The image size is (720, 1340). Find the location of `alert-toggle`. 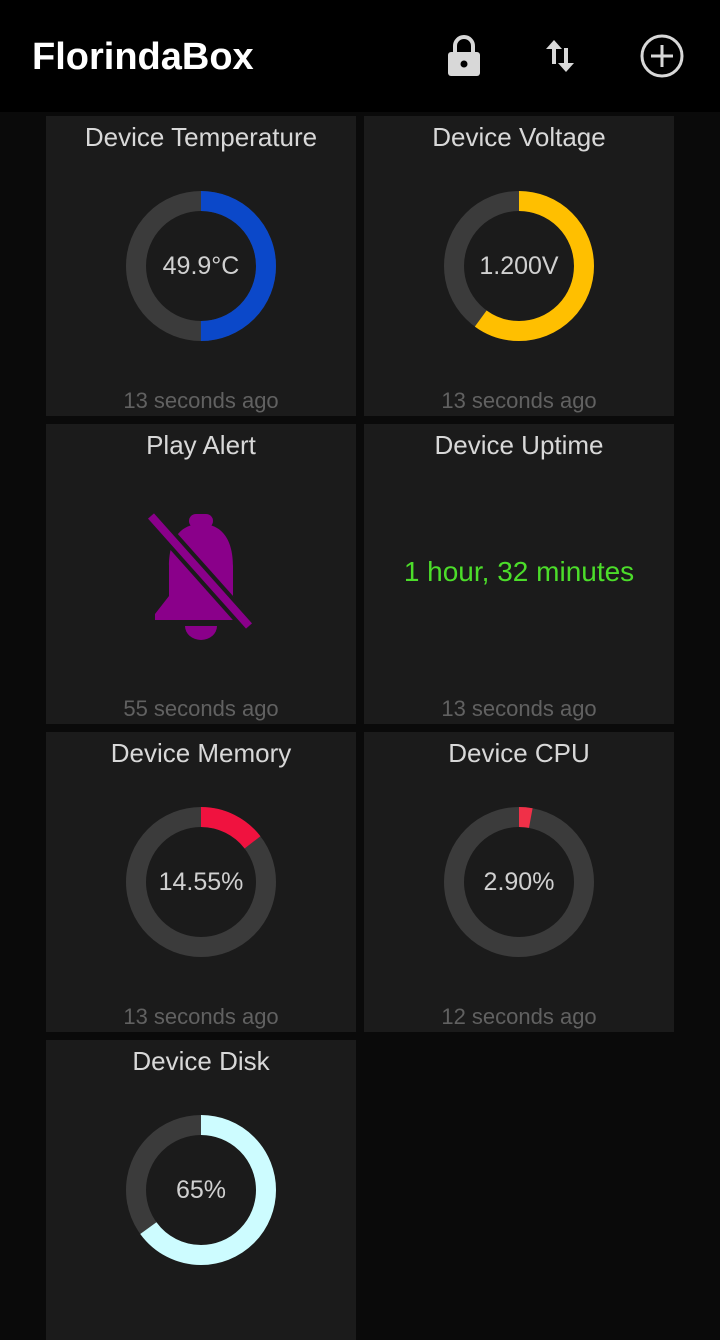

alert-toggle is located at coordinates (201, 574).